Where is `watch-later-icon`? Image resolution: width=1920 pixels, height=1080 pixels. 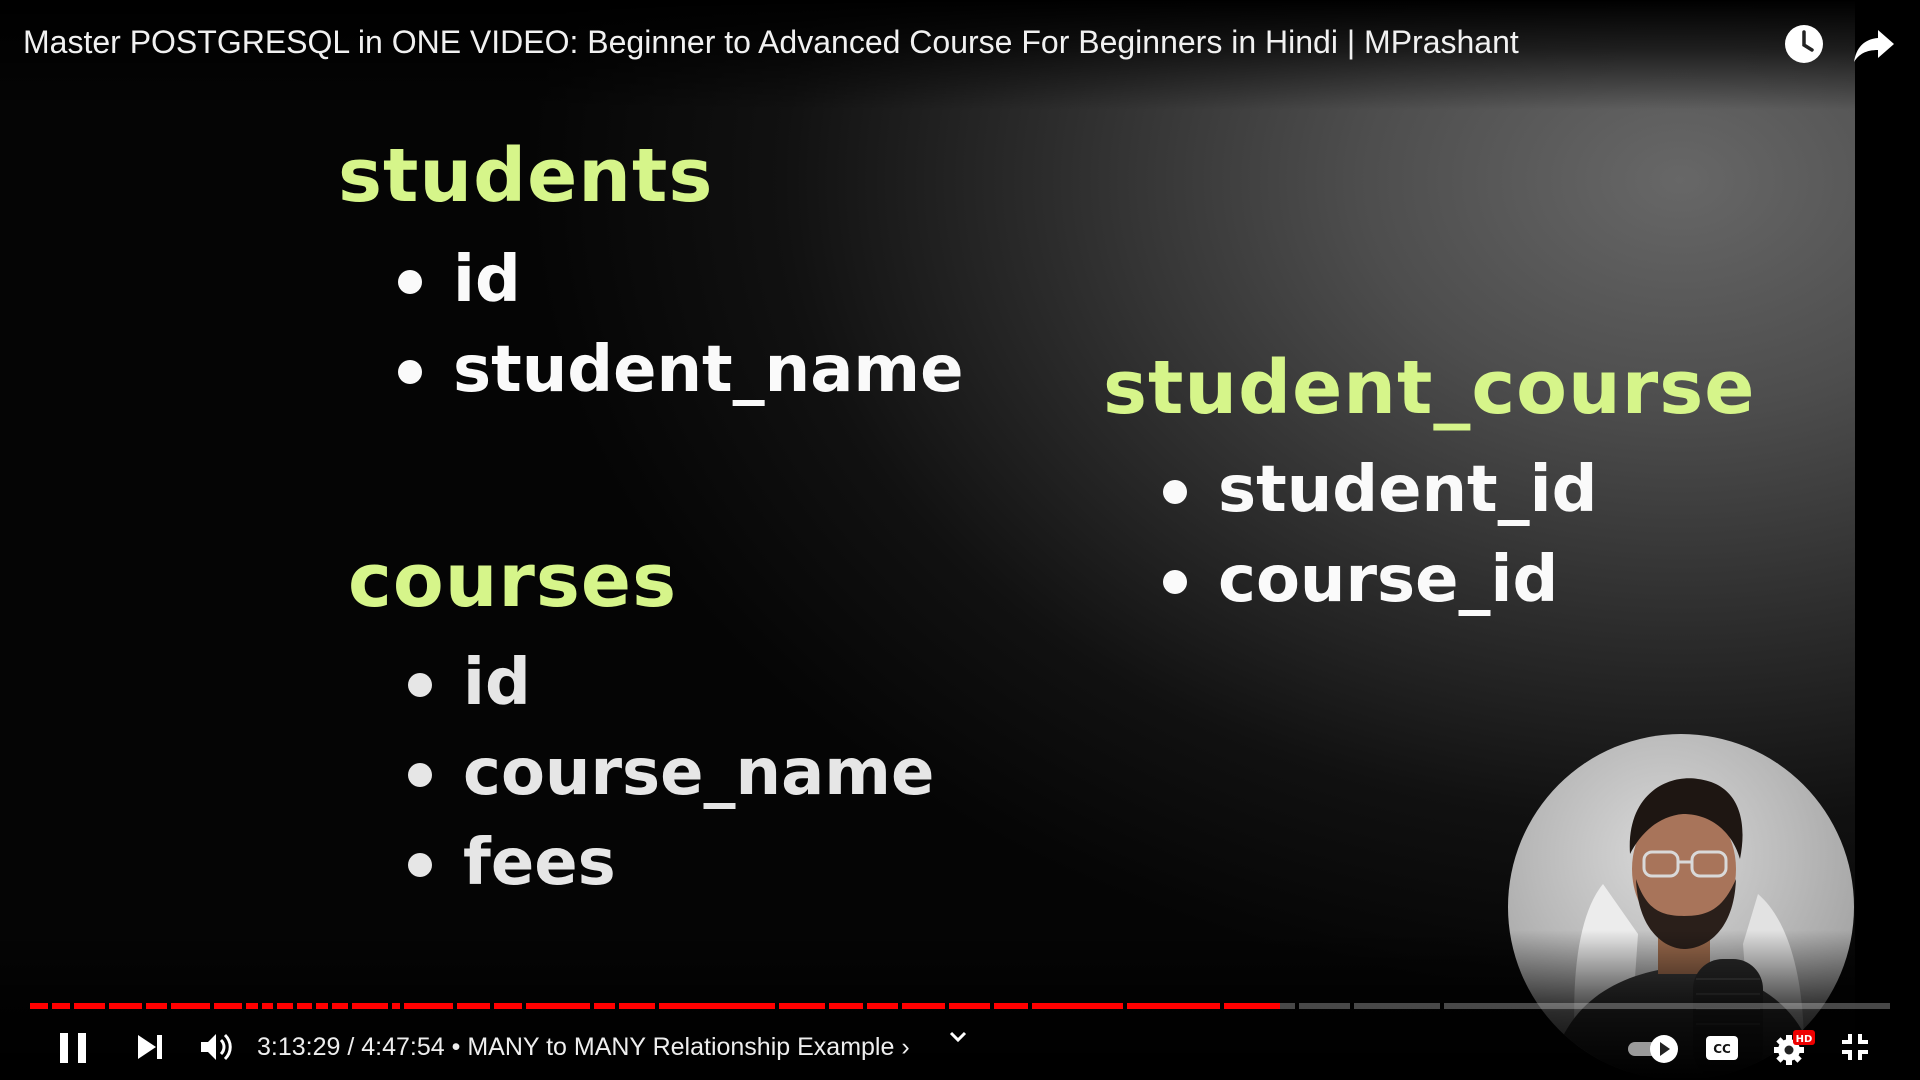
watch-later-icon is located at coordinates (1804, 44).